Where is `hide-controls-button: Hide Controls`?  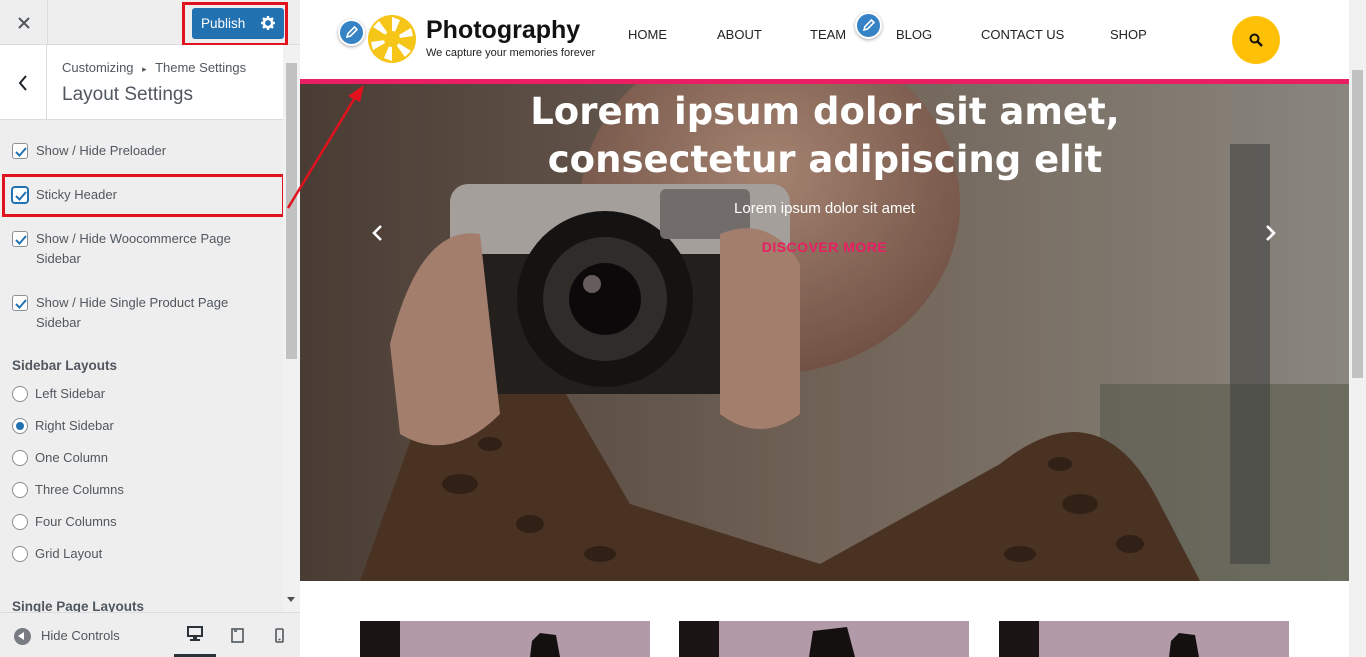
hide-controls-button: Hide Controls is located at coordinates (80, 635).